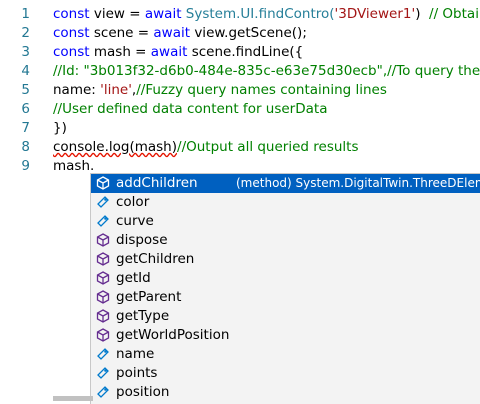  I want to click on horizontal-scrollbar, so click(73, 398).